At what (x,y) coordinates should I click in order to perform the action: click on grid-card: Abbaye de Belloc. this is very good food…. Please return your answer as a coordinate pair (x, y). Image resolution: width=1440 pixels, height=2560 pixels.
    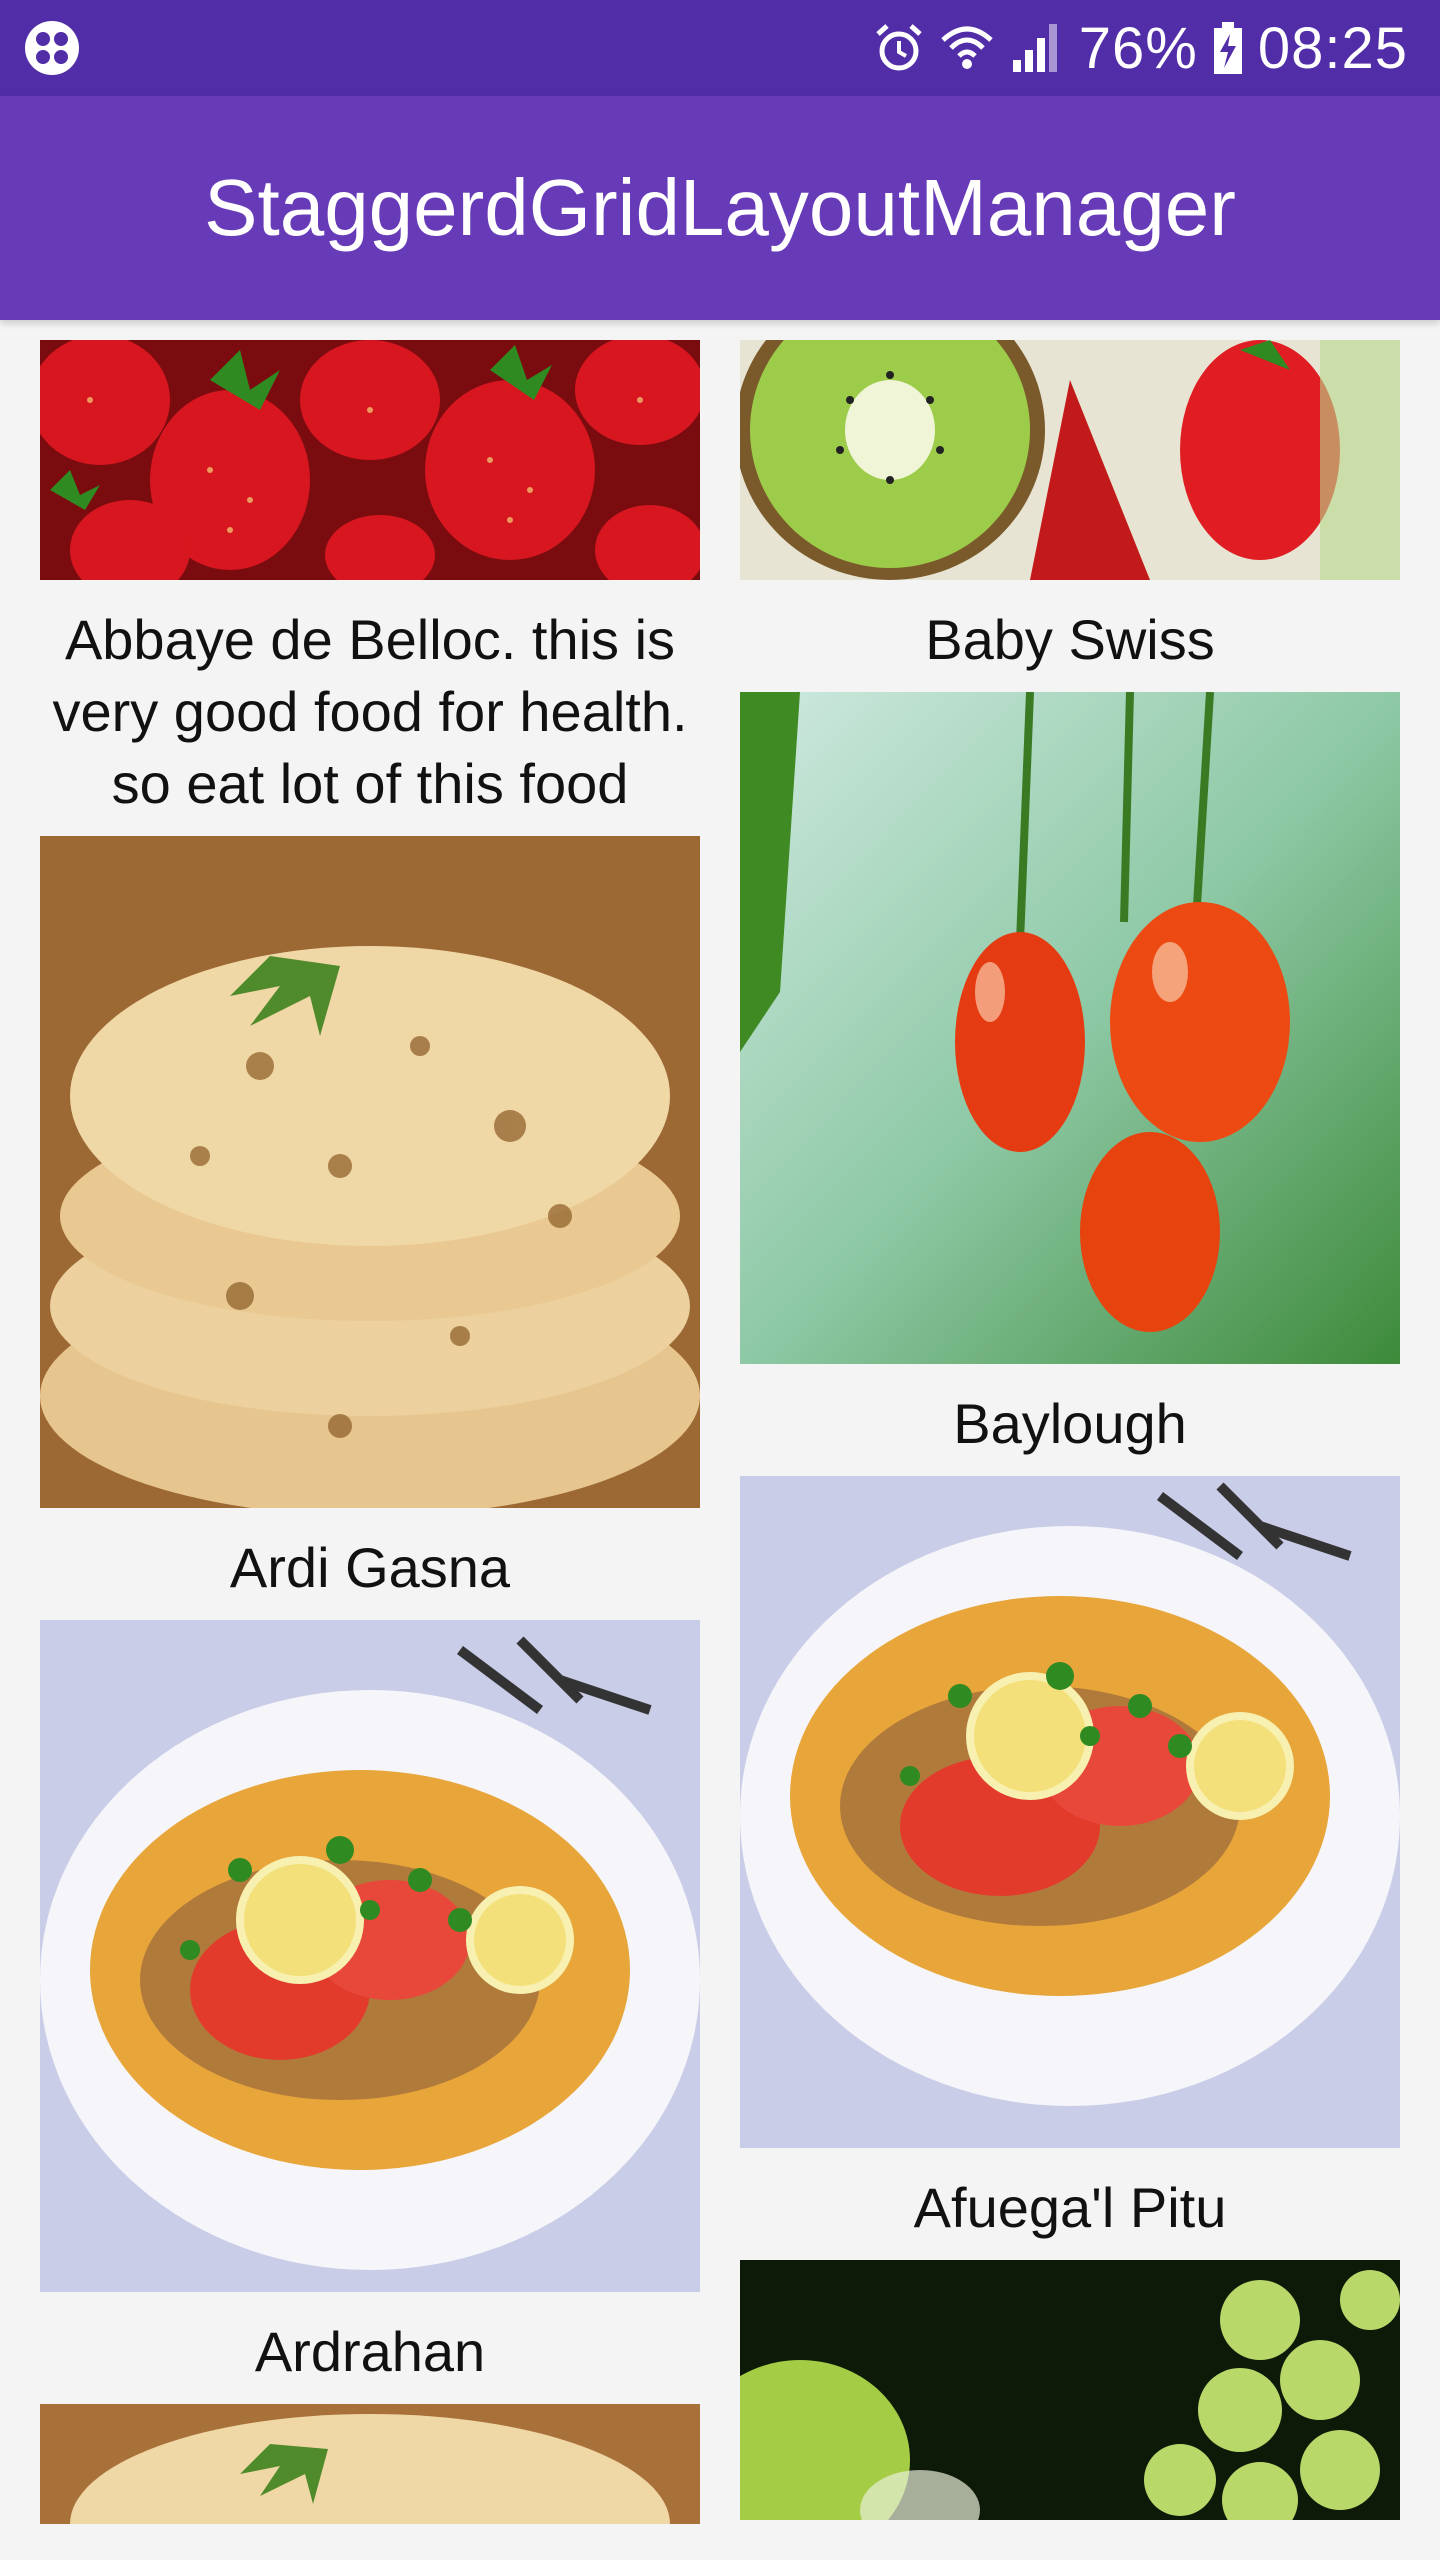
    Looking at the image, I should click on (370, 588).